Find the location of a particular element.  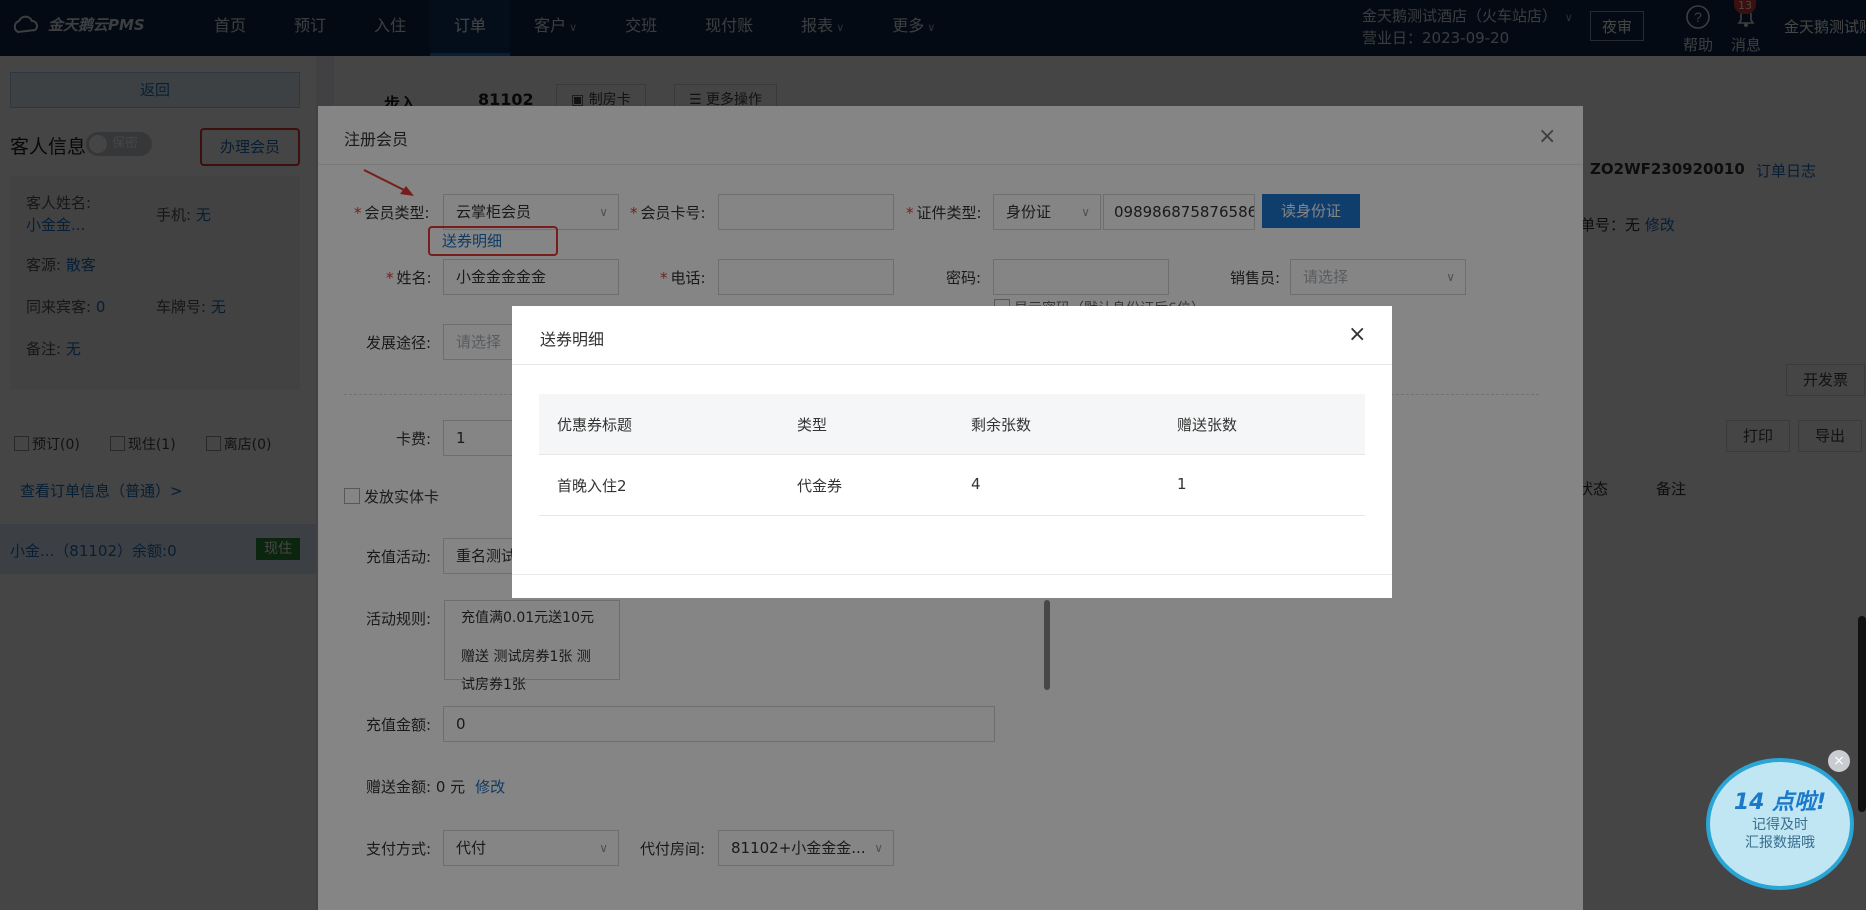

col-gift: 赠送张数 is located at coordinates (1207, 425).